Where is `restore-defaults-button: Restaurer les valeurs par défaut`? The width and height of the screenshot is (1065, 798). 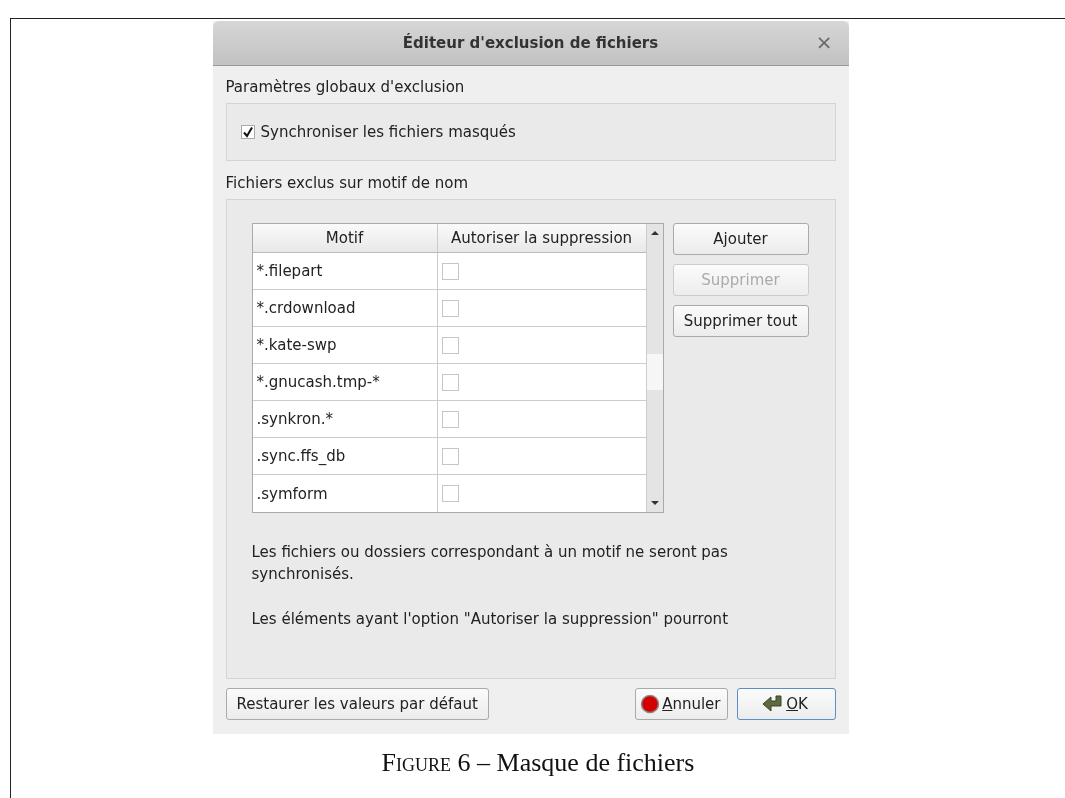 restore-defaults-button: Restaurer les valeurs par défaut is located at coordinates (357, 704).